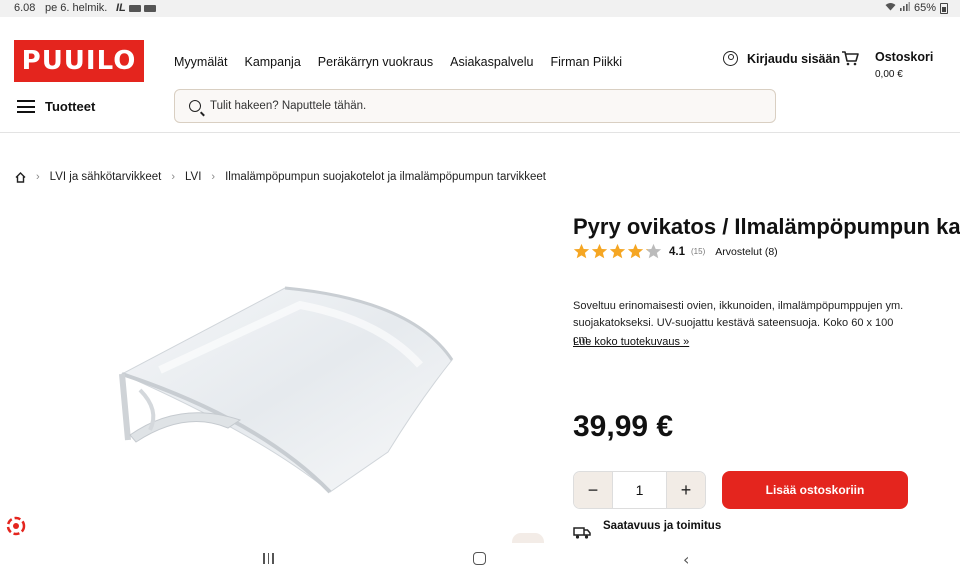 The width and height of the screenshot is (960, 576). What do you see at coordinates (623, 426) in the screenshot?
I see `product-price: 39,99 €` at bounding box center [623, 426].